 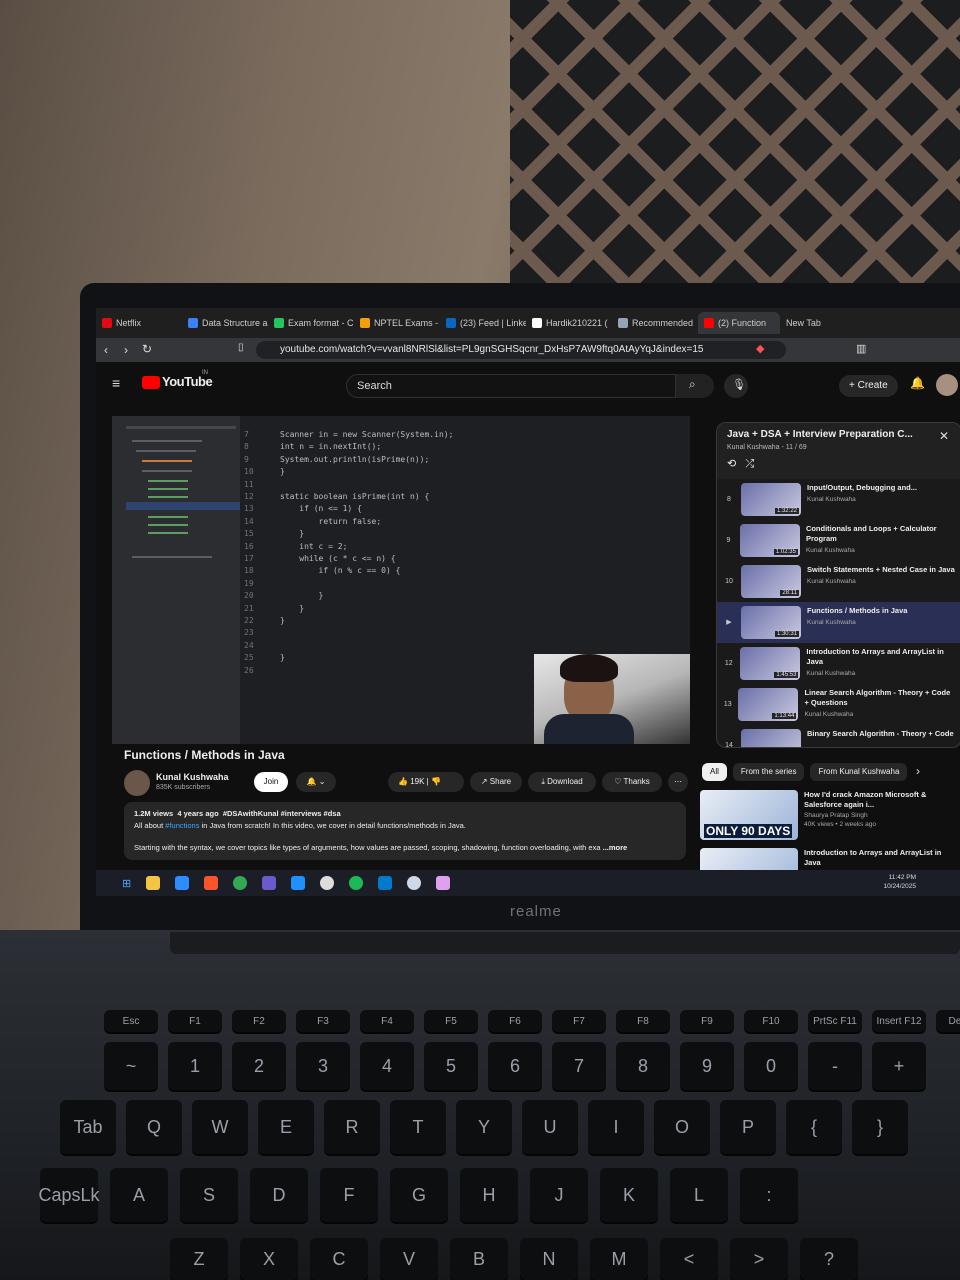 I want to click on chatgpt-icon, so click(x=327, y=883).